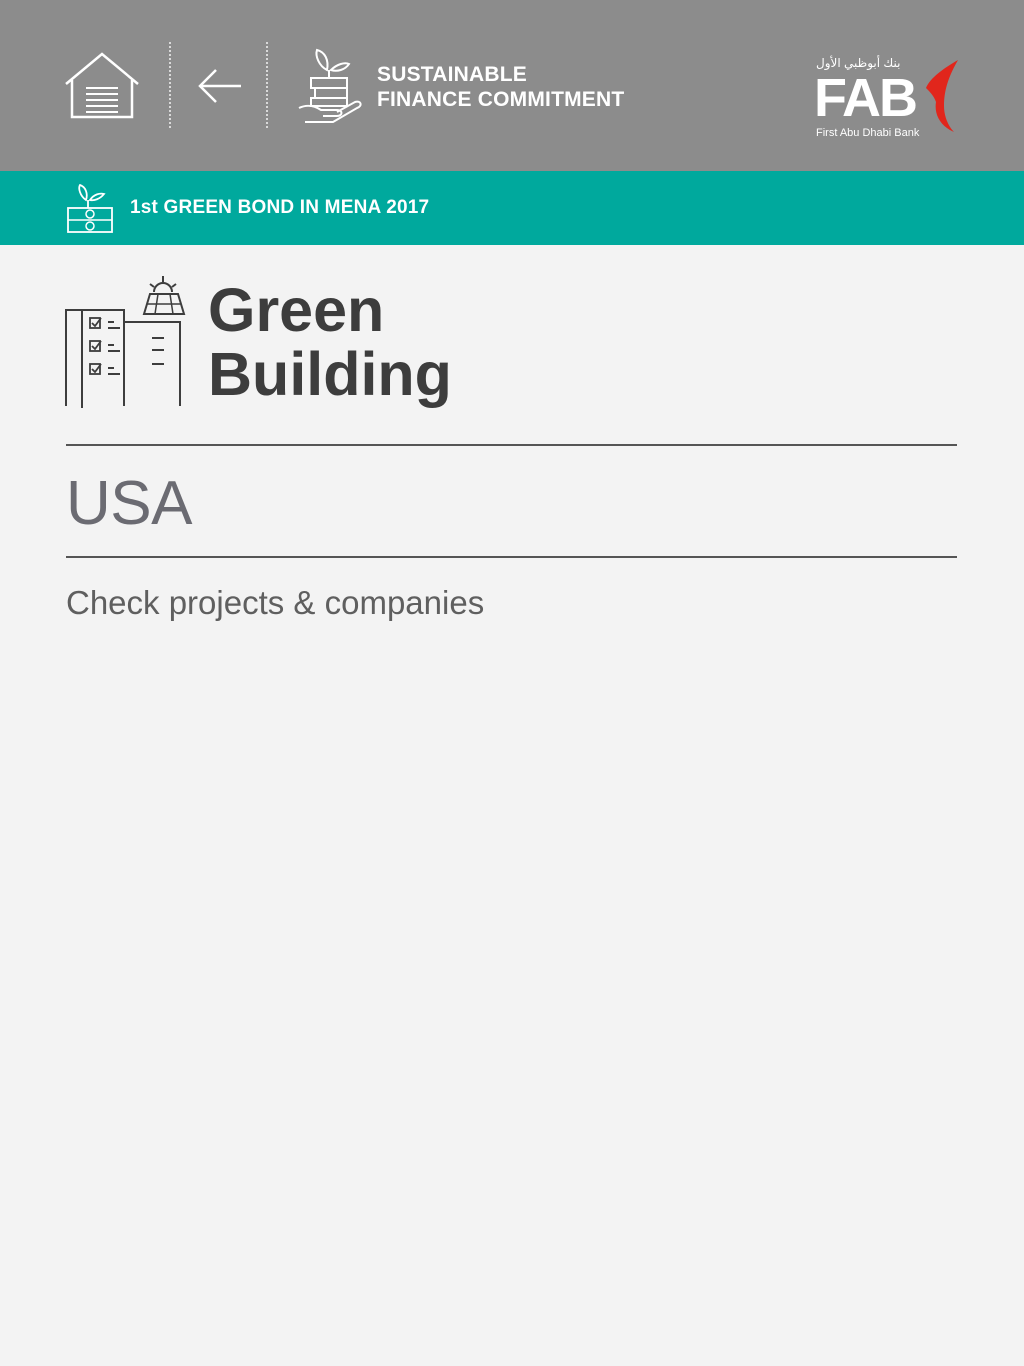  I want to click on page-title: Green Building, so click(330, 342).